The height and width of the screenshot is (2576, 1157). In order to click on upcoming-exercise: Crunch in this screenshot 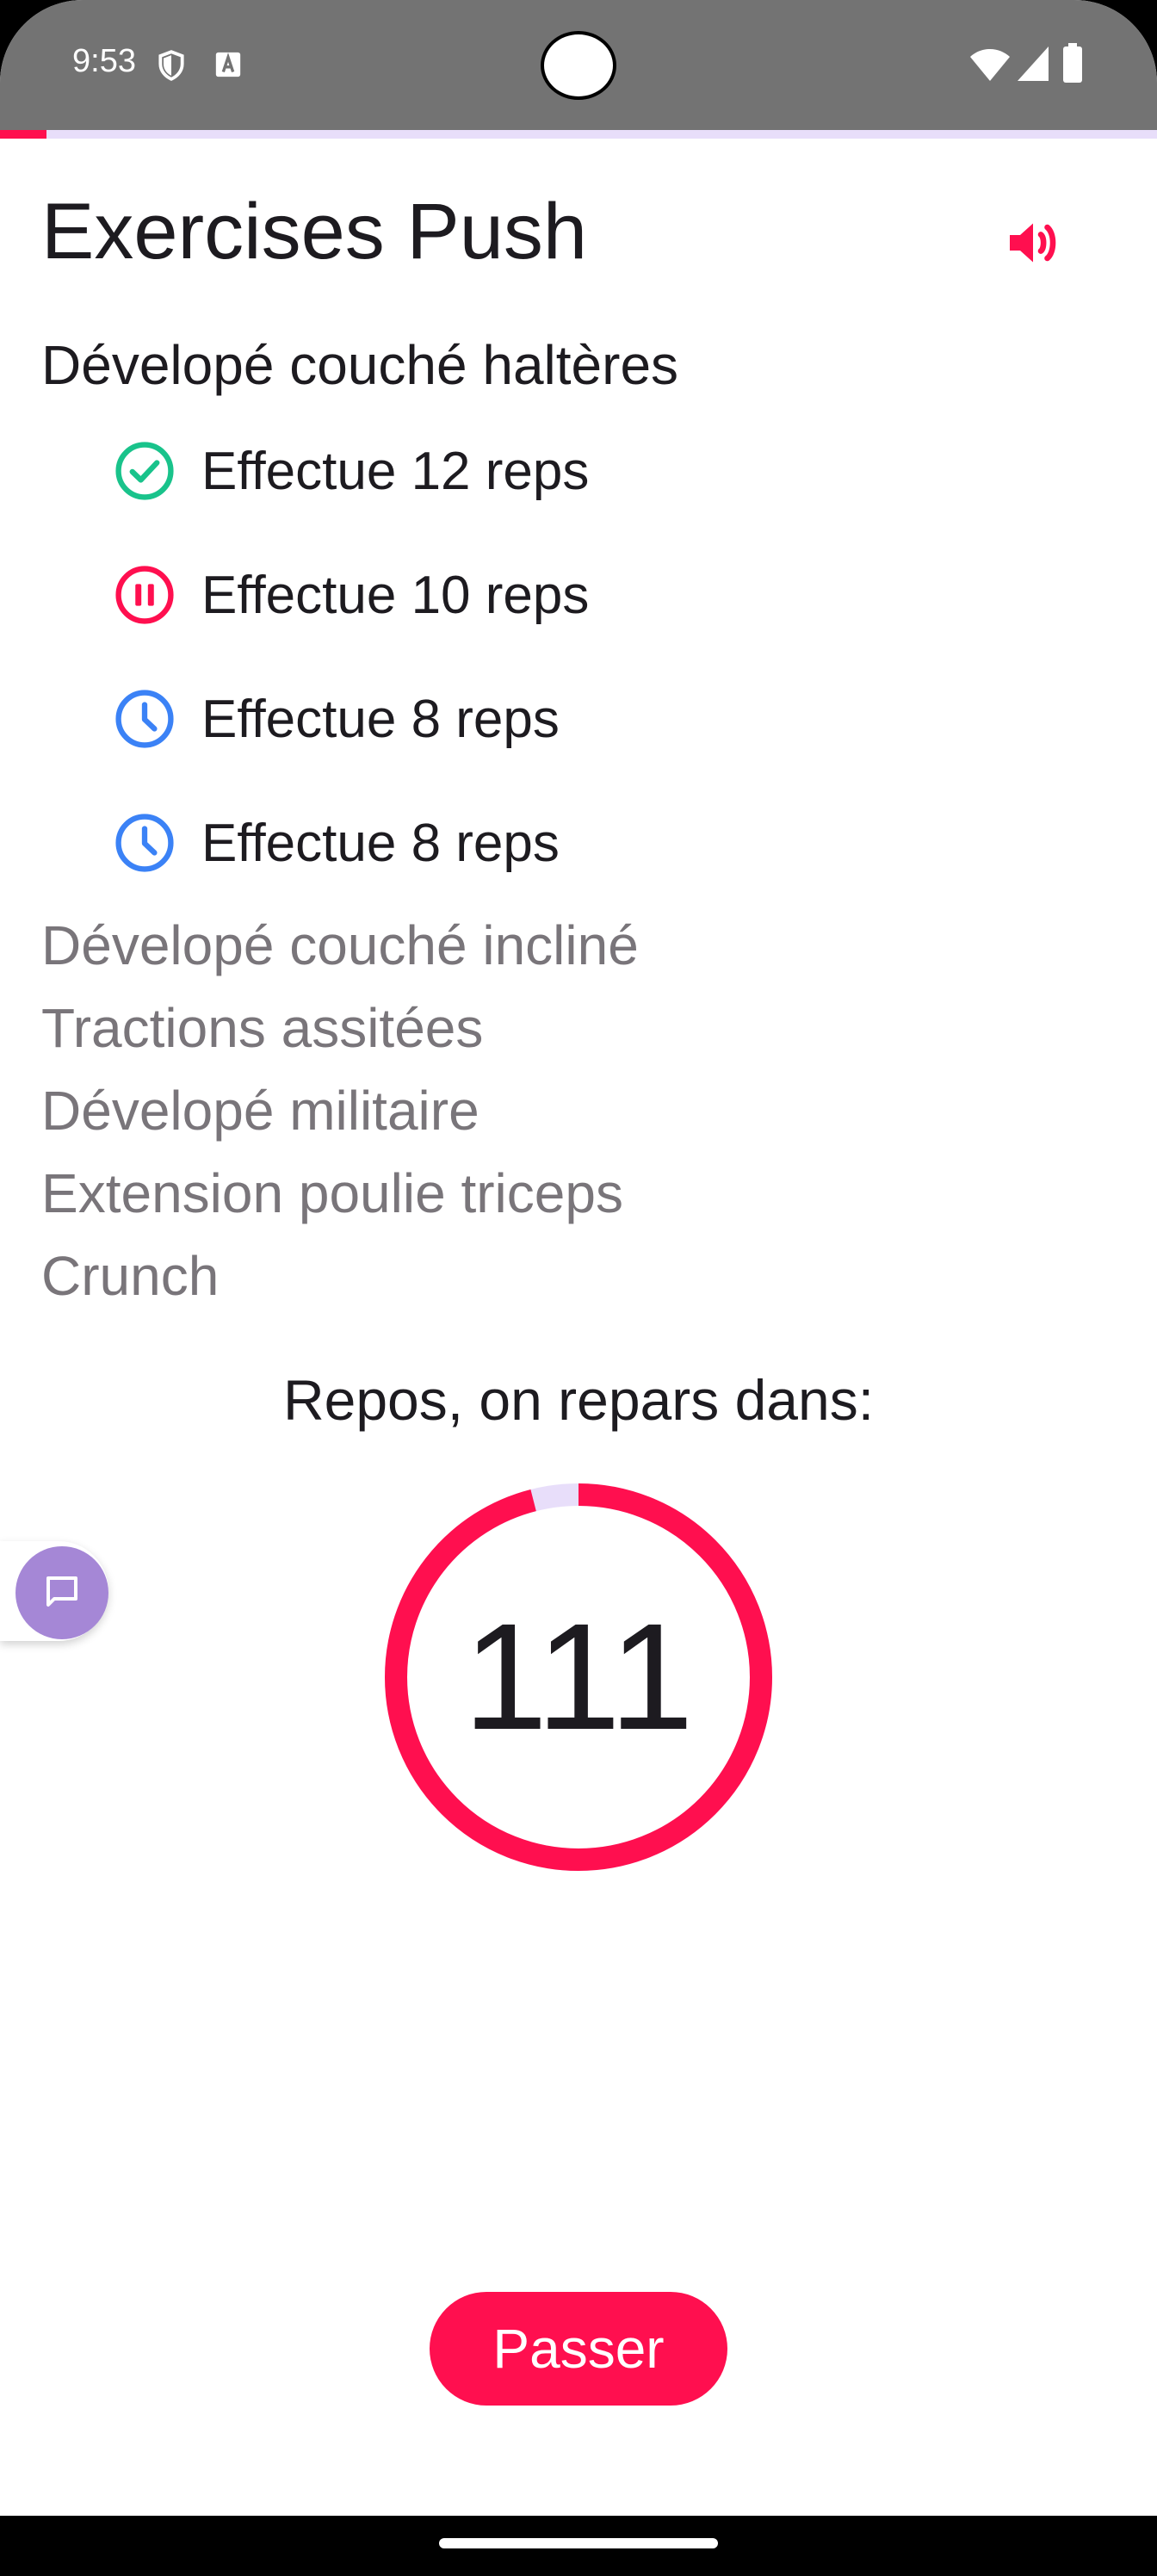, I will do `click(130, 1276)`.